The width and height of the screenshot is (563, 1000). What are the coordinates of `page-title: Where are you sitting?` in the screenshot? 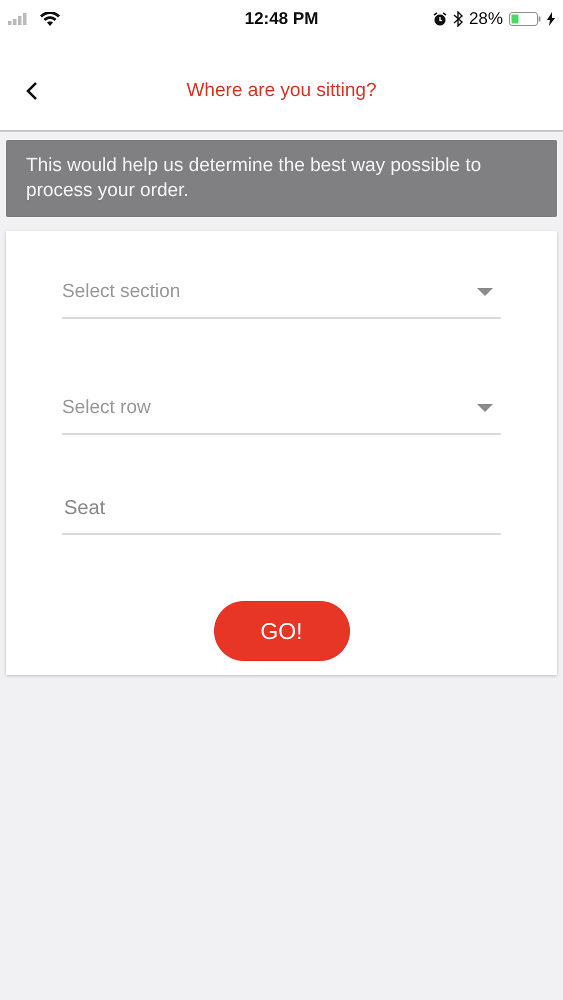 It's located at (281, 91).